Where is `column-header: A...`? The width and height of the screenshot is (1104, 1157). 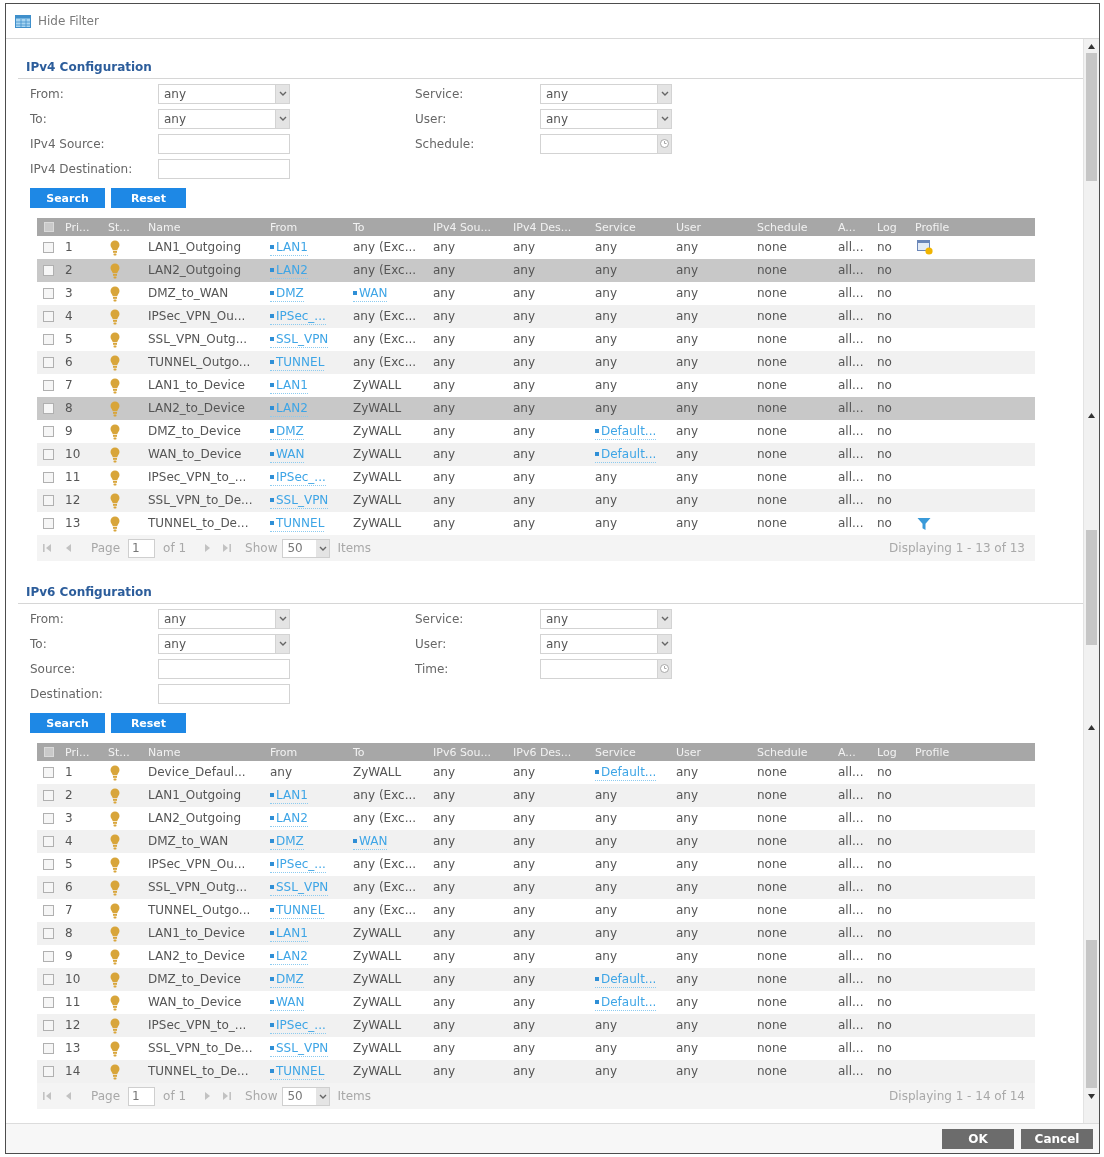
column-header: A... is located at coordinates (852, 227).